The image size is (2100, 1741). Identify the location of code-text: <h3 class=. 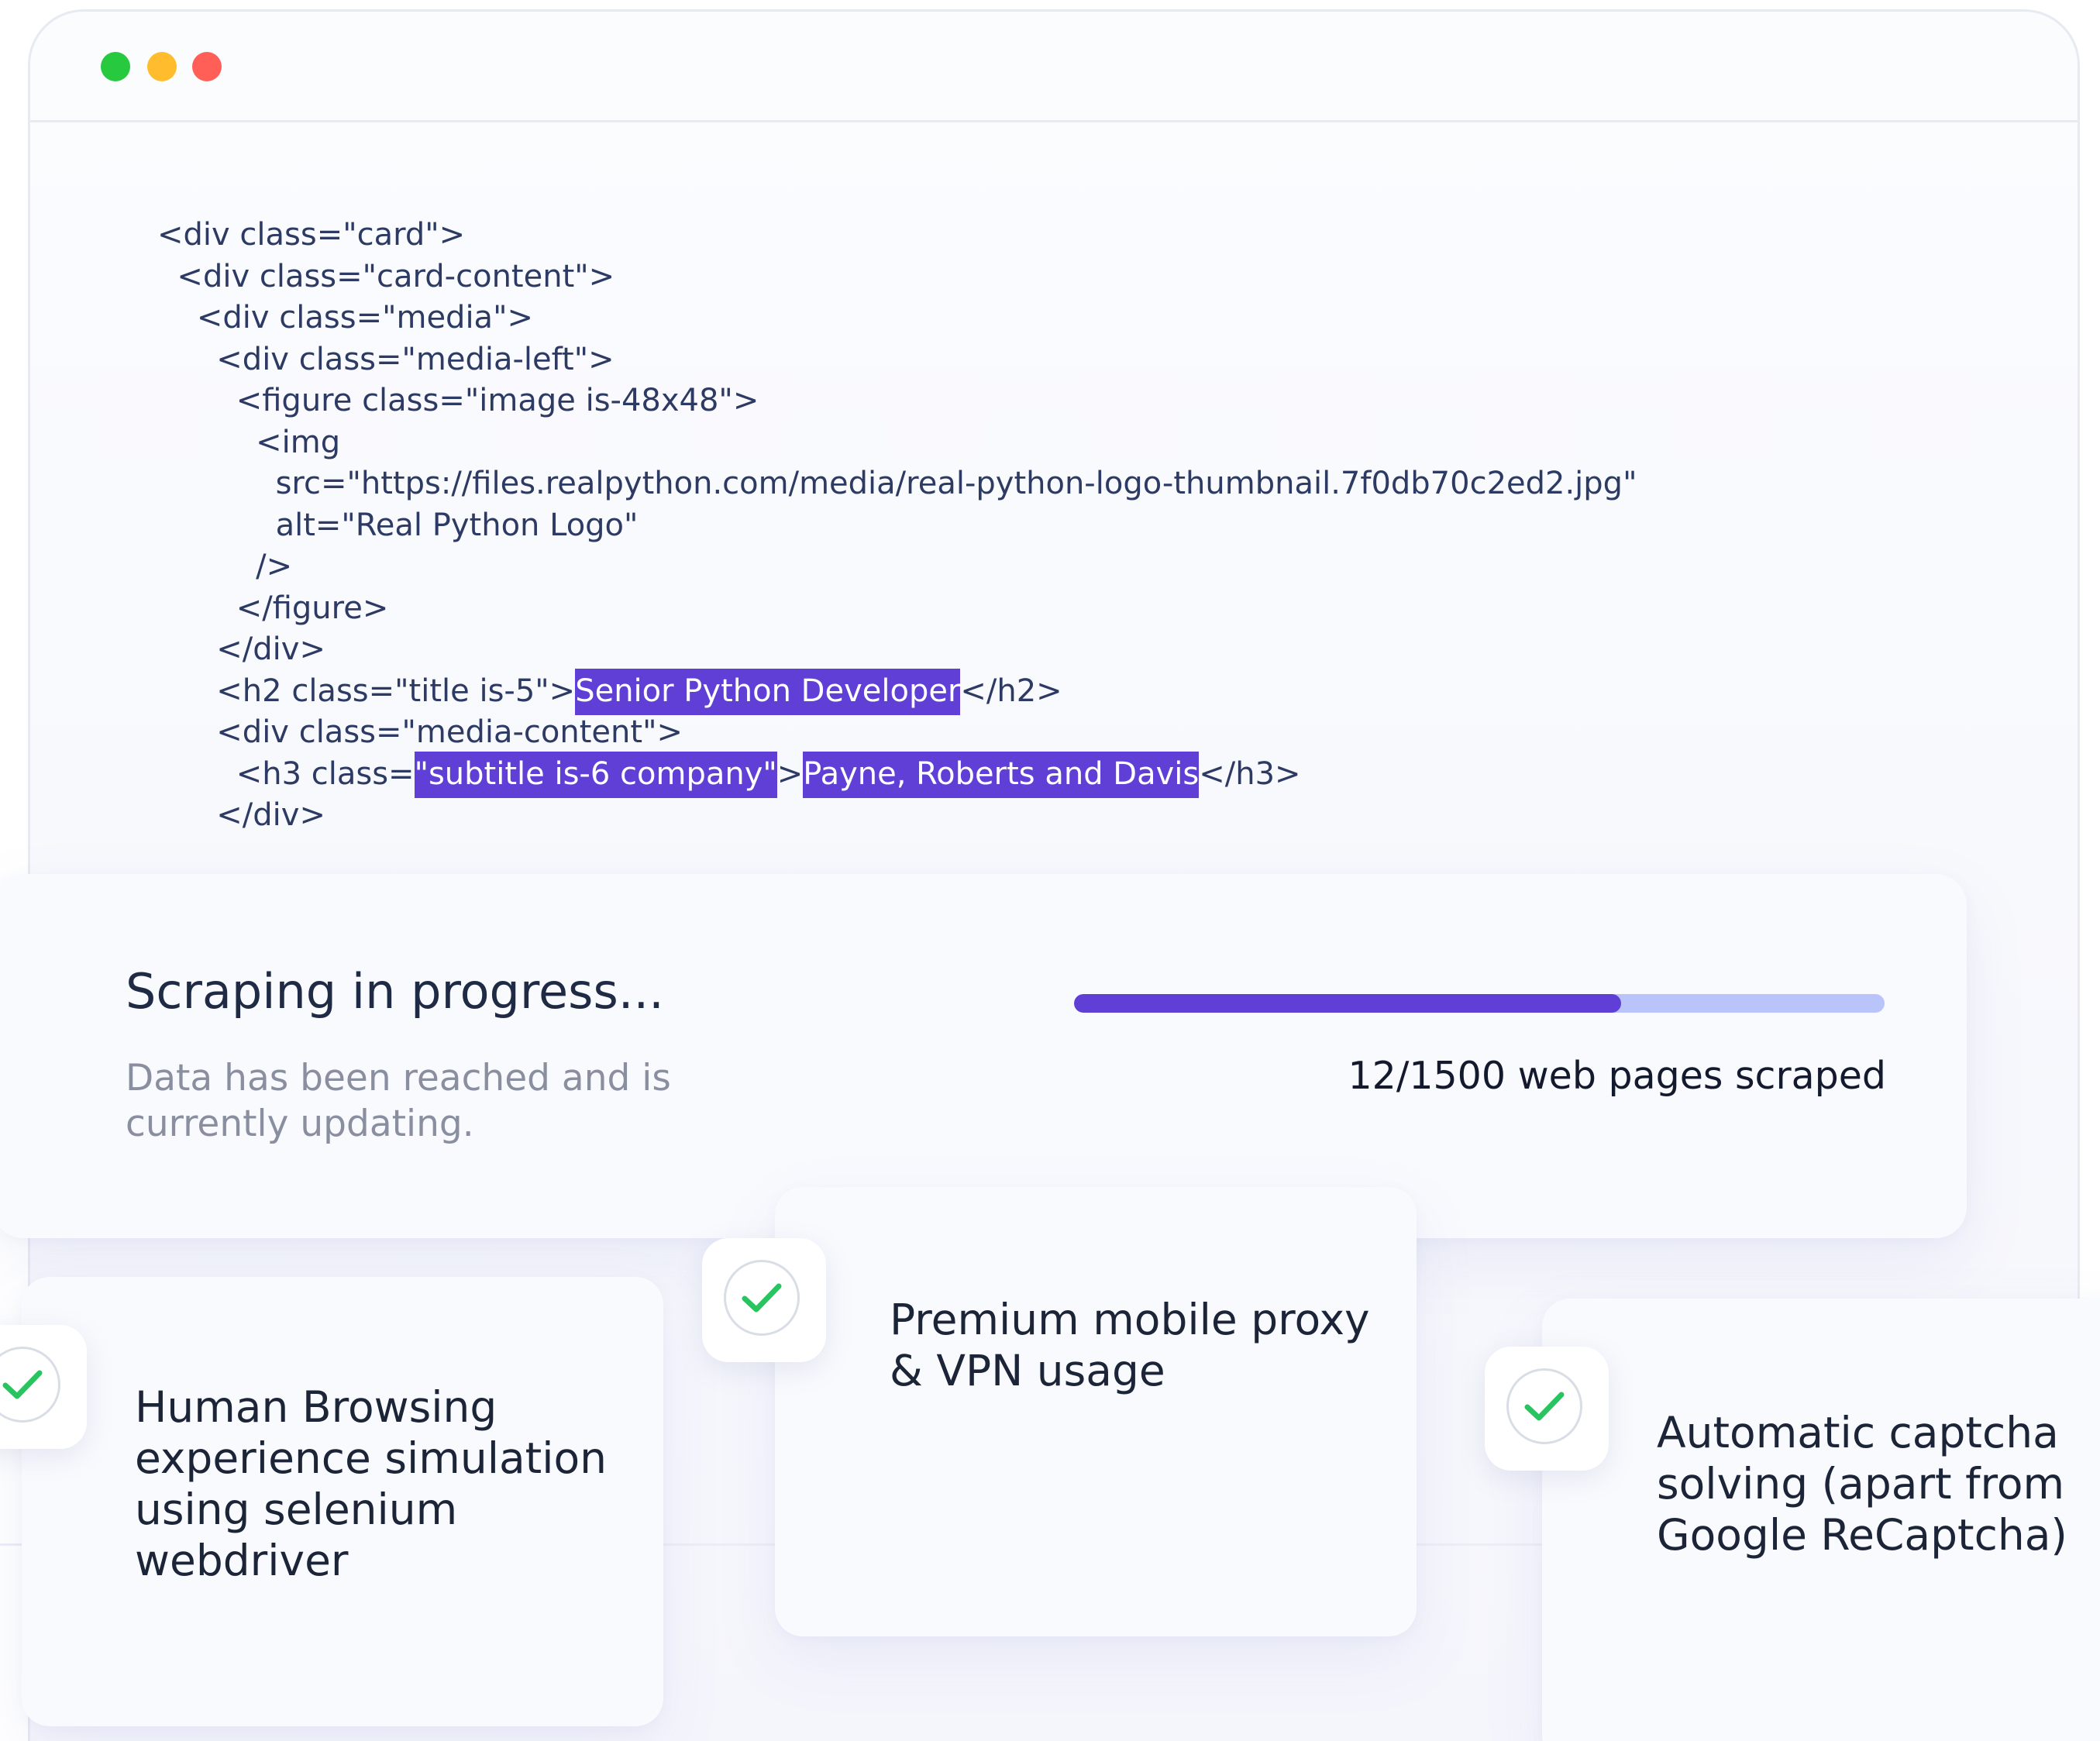
(286, 774).